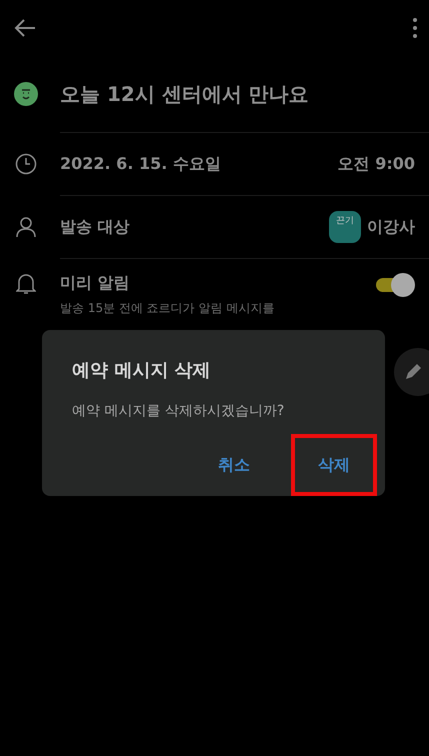 The height and width of the screenshot is (756, 429). I want to click on send-date: 2022. 6. 15. 수요일, so click(199, 164).